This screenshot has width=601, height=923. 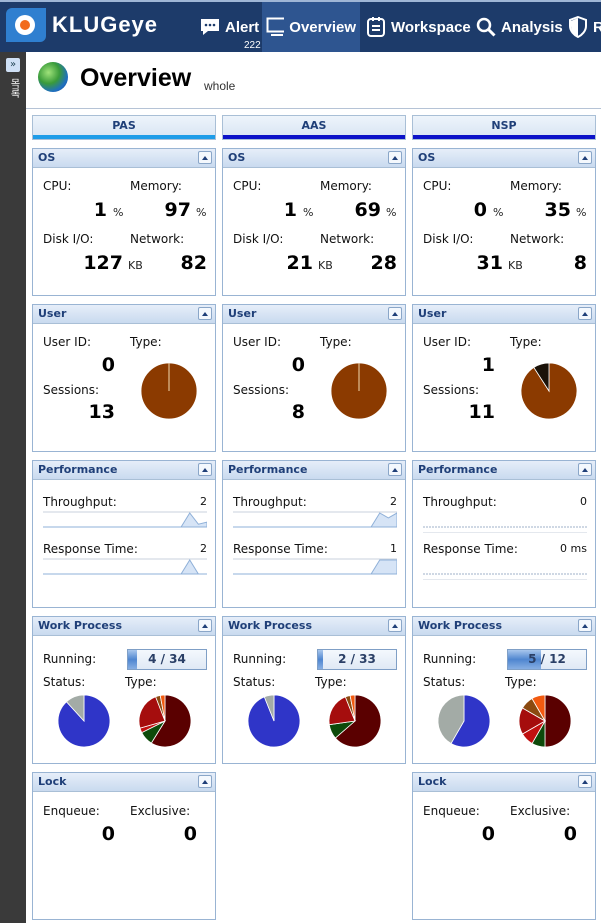 I want to click on cpu-value: 0, so click(x=480, y=210).